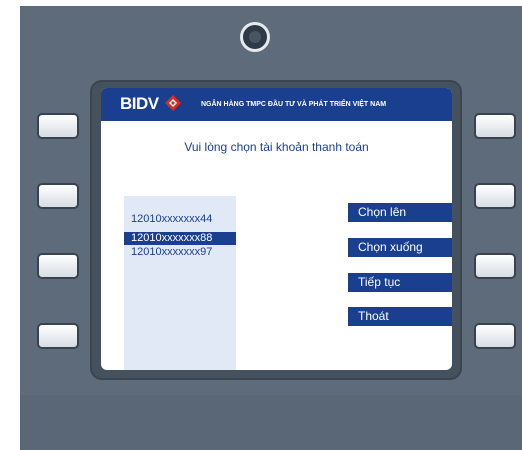 The width and height of the screenshot is (522, 450). I want to click on account-item-selected: 12010xxxxxxx88, so click(180, 238).